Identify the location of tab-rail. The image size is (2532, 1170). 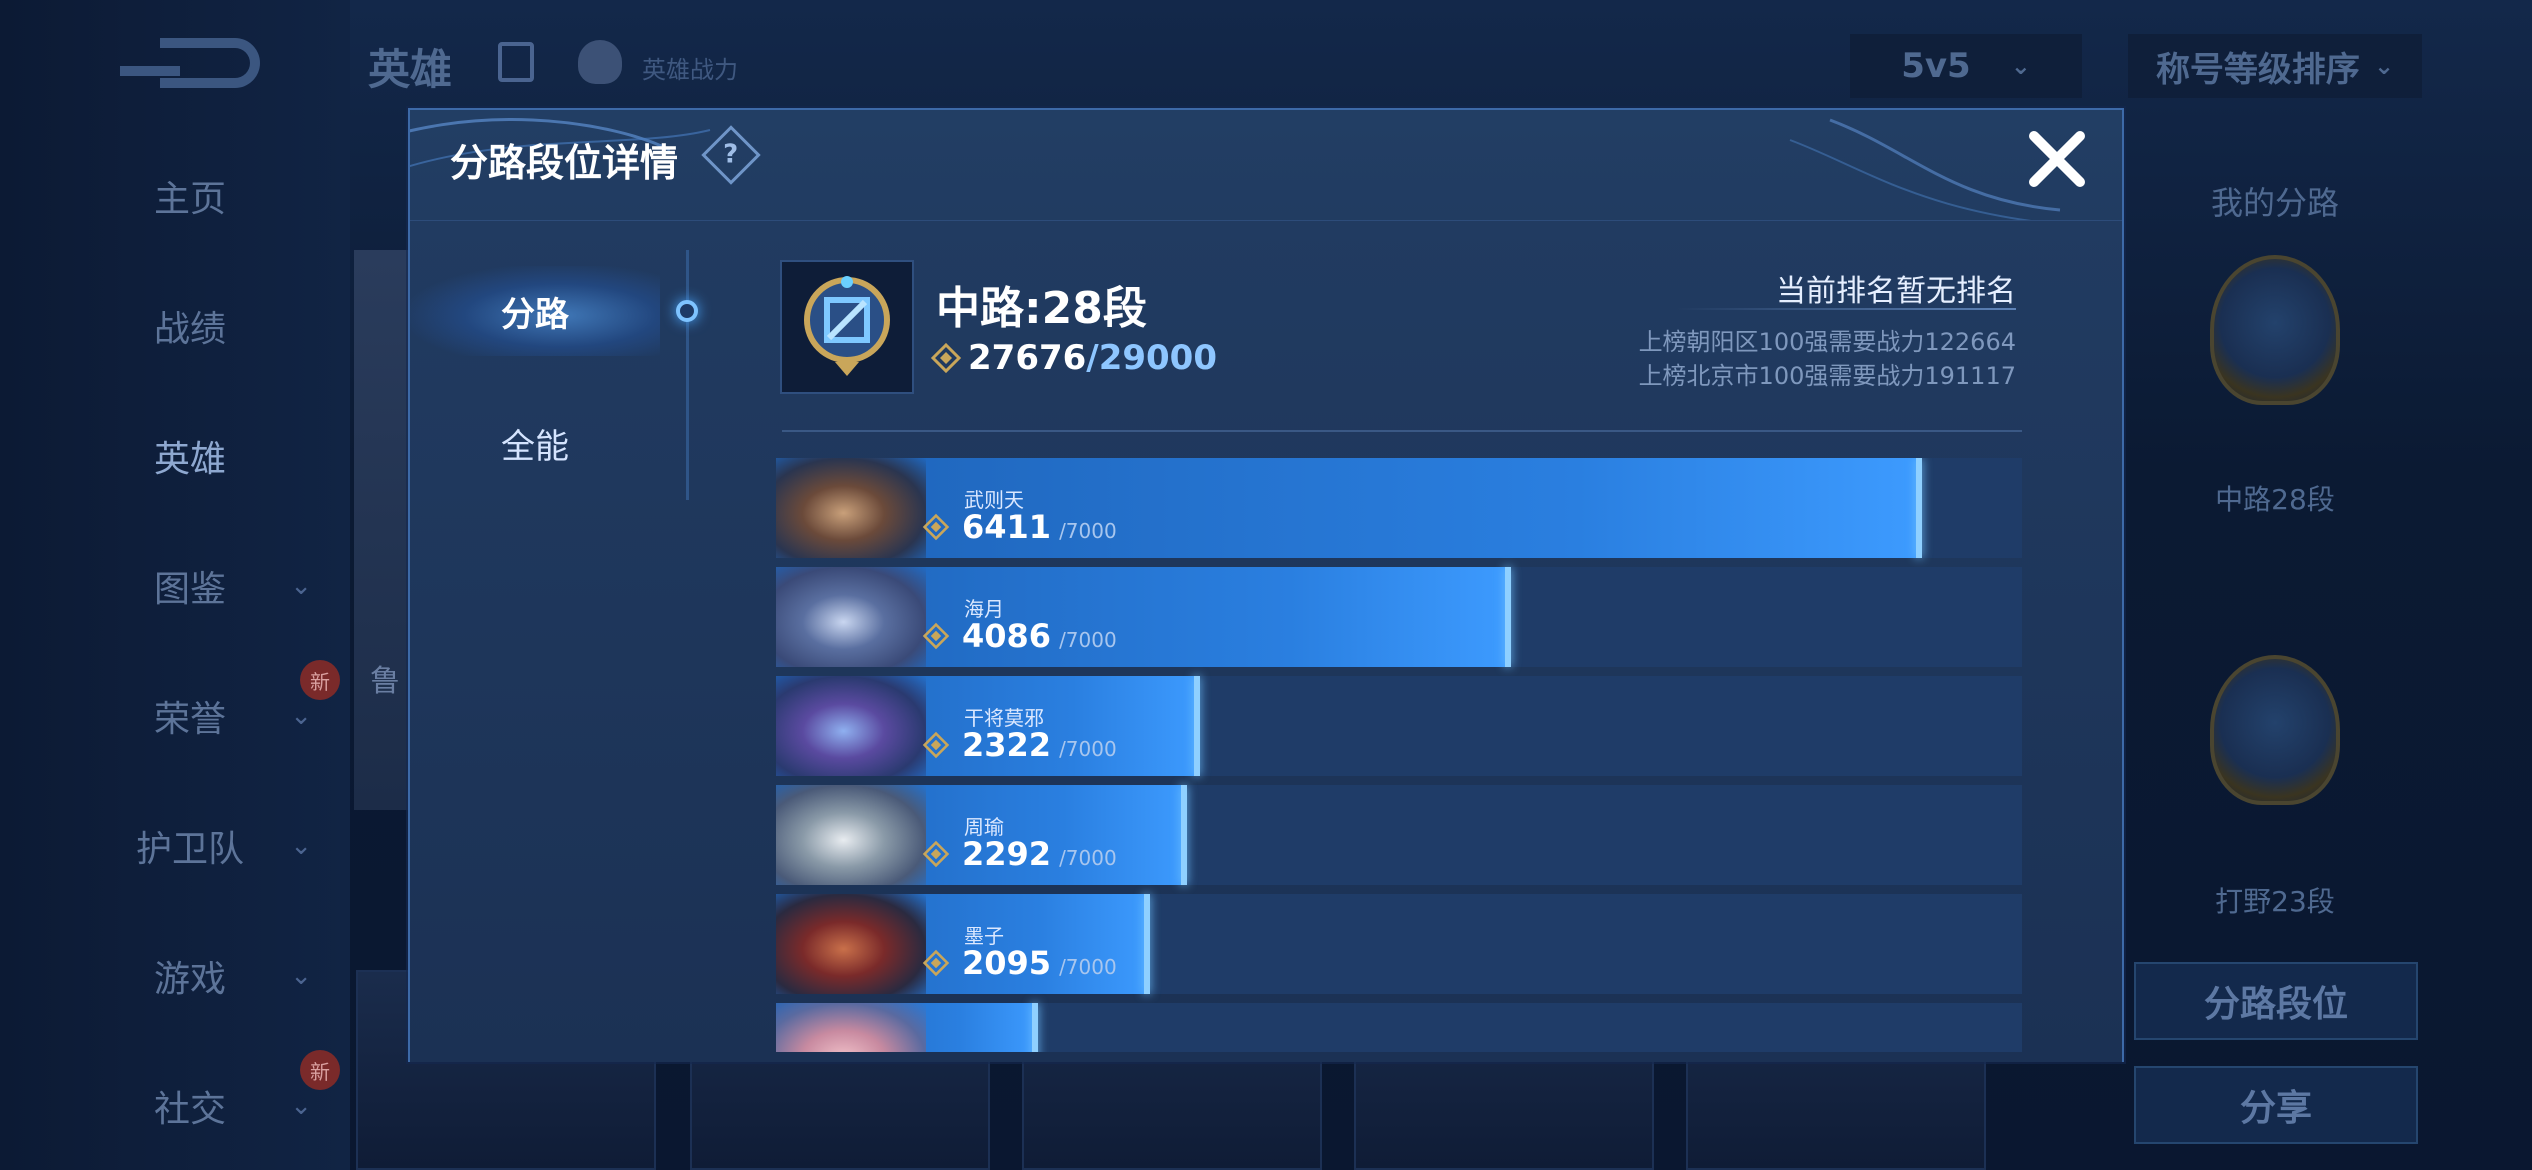
(687, 375).